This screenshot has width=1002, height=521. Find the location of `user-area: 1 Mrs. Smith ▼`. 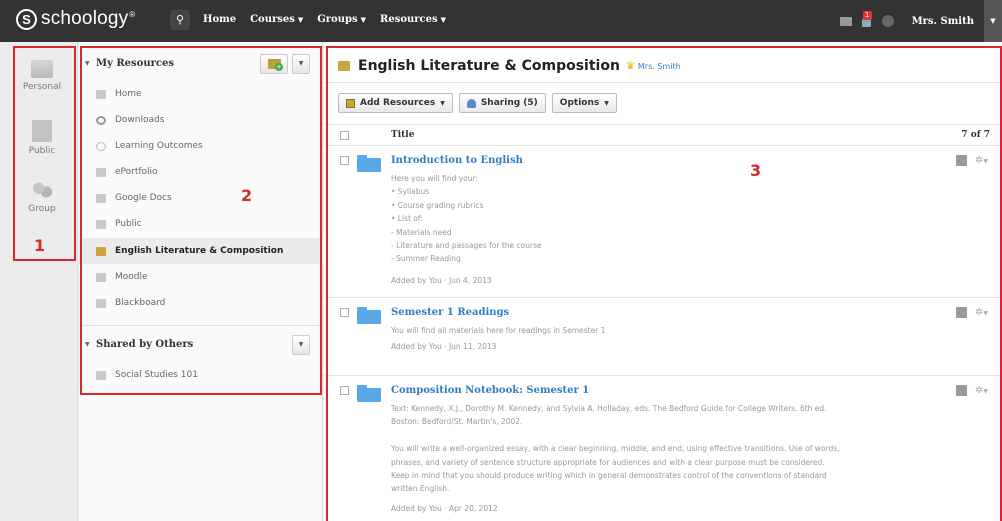

user-area: 1 Mrs. Smith ▼ is located at coordinates (920, 21).